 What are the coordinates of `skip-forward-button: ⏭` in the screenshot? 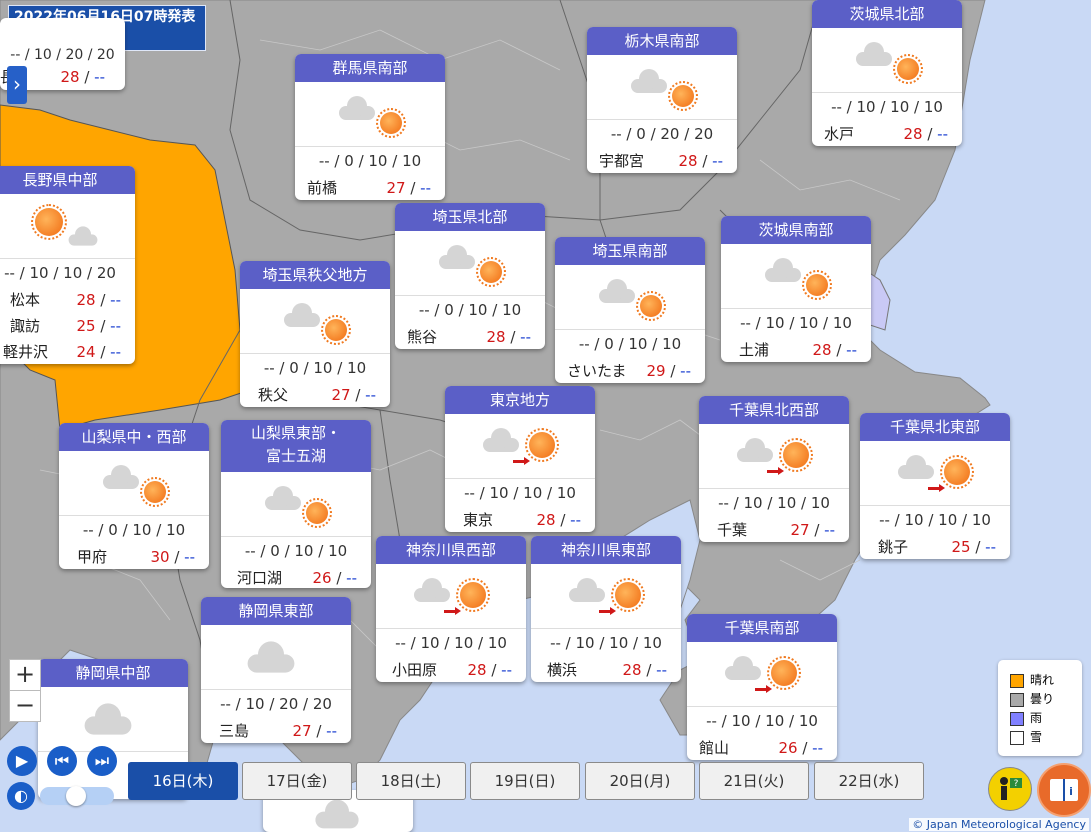 It's located at (102, 761).